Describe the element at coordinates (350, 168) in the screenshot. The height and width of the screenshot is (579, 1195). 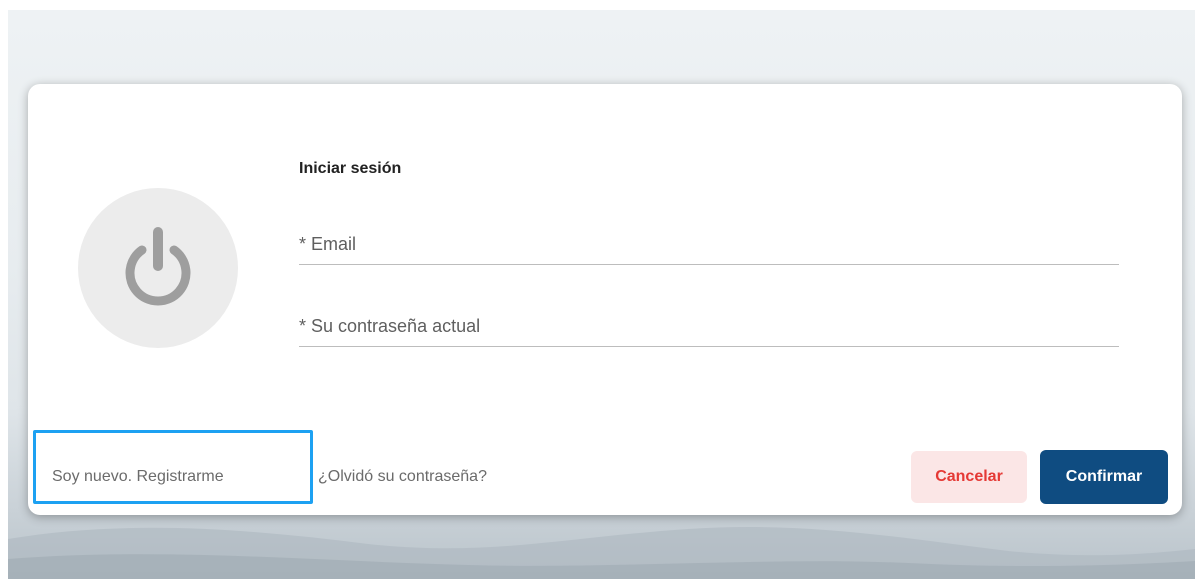
I see `form-title: Iniciar sesión` at that location.